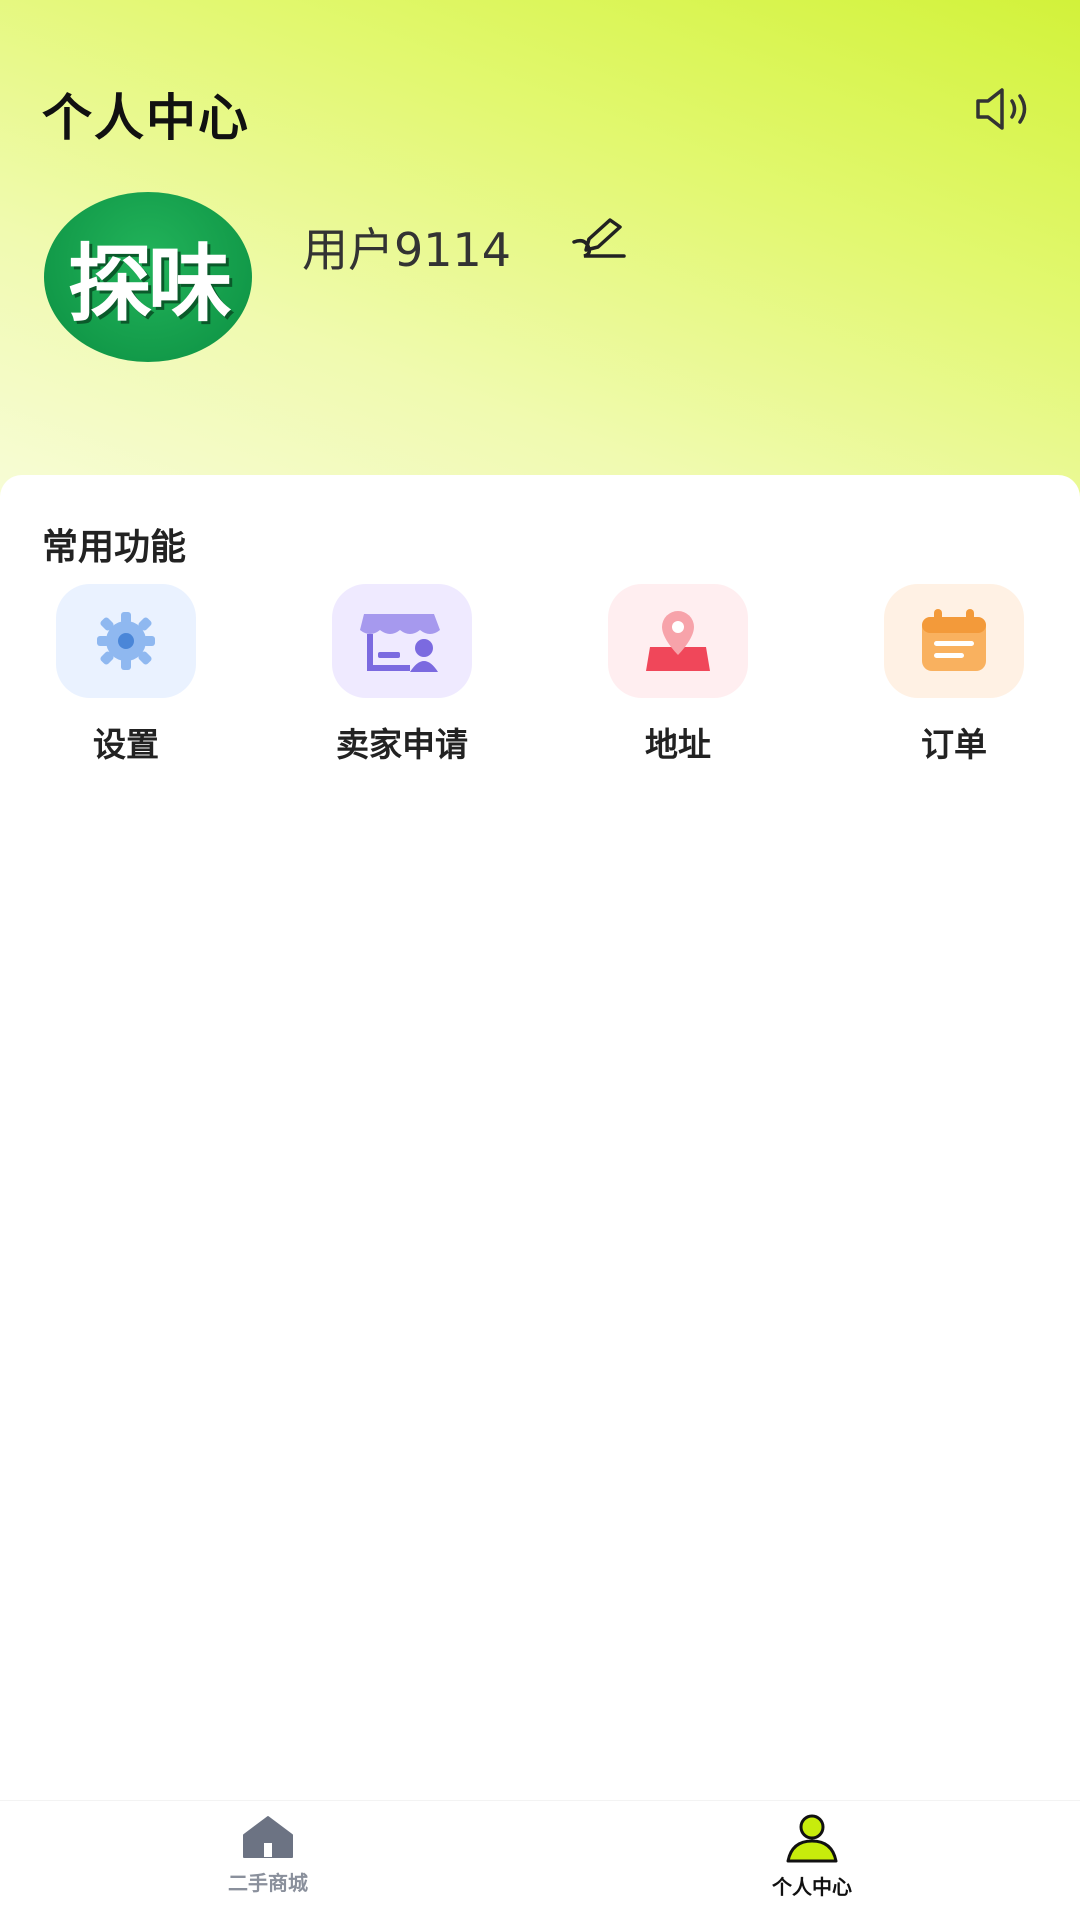 This screenshot has height=1921, width=1080. Describe the element at coordinates (678, 641) in the screenshot. I see `location-pin-icon` at that location.